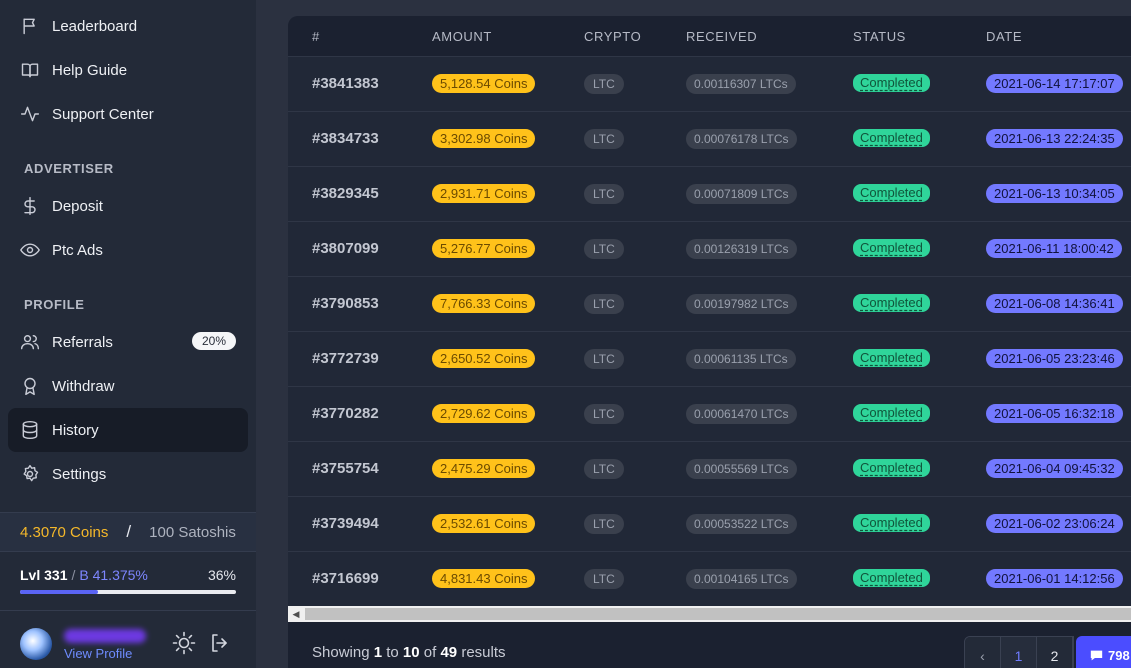 The width and height of the screenshot is (1131, 668). What do you see at coordinates (128, 430) in the screenshot?
I see `sidebar-item-history: History` at bounding box center [128, 430].